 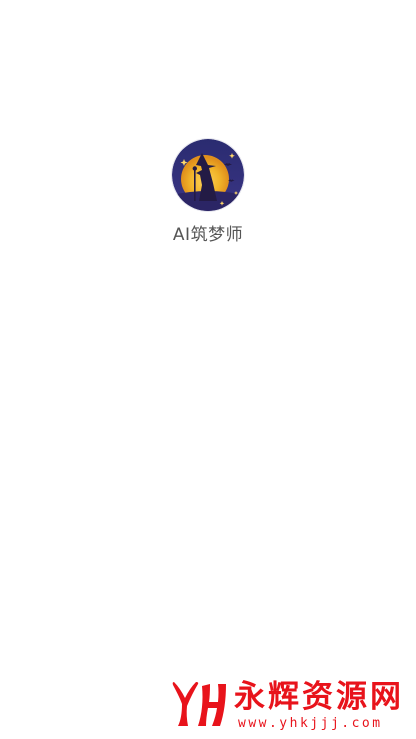 I want to click on watermark: 永辉资源网 www.yhkjjj.com, so click(x=284, y=706).